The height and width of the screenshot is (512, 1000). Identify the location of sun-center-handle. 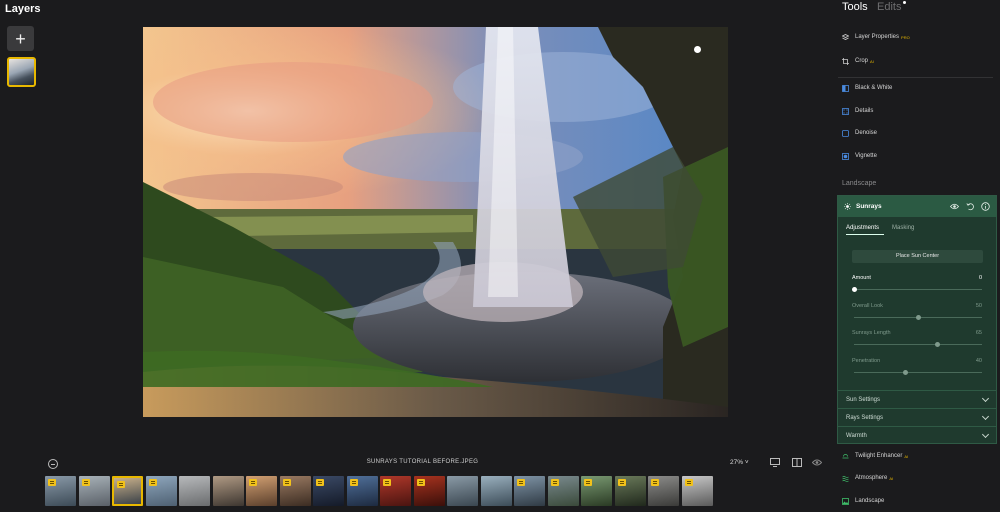
(697, 49).